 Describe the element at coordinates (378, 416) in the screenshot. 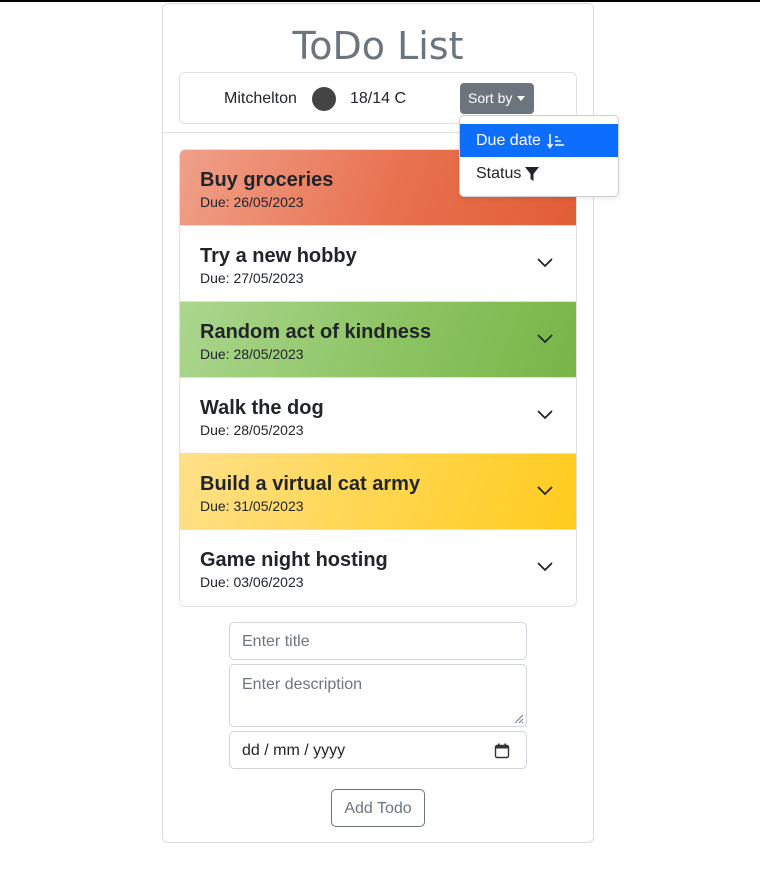

I see `todo-item: Walk the dog Due: 28/05/2023` at that location.